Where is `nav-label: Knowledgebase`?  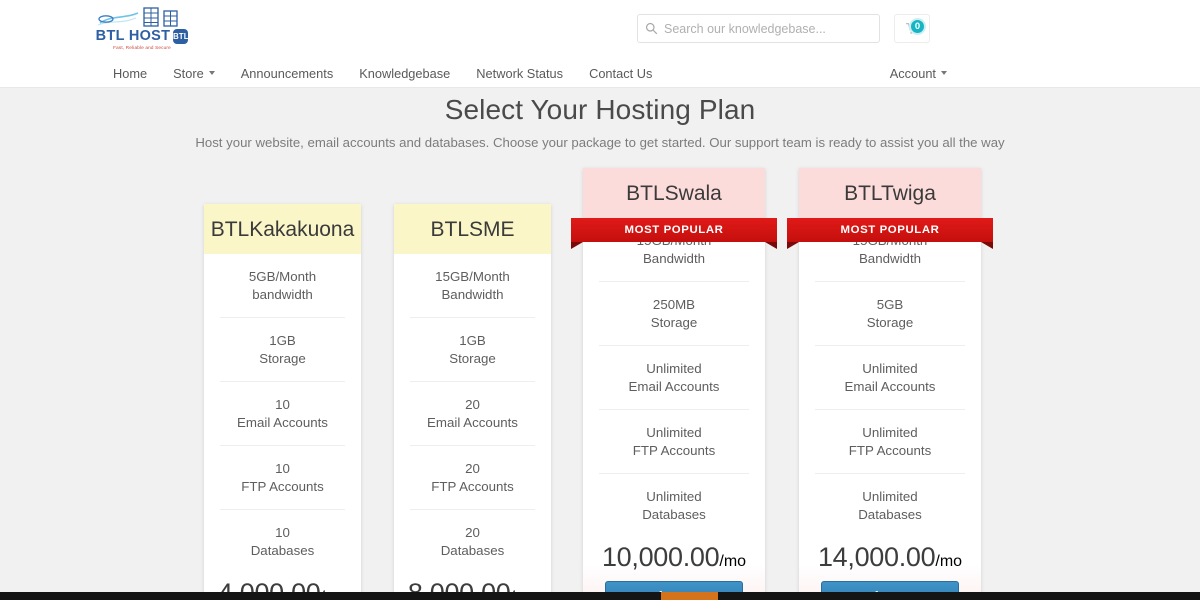 nav-label: Knowledgebase is located at coordinates (405, 73).